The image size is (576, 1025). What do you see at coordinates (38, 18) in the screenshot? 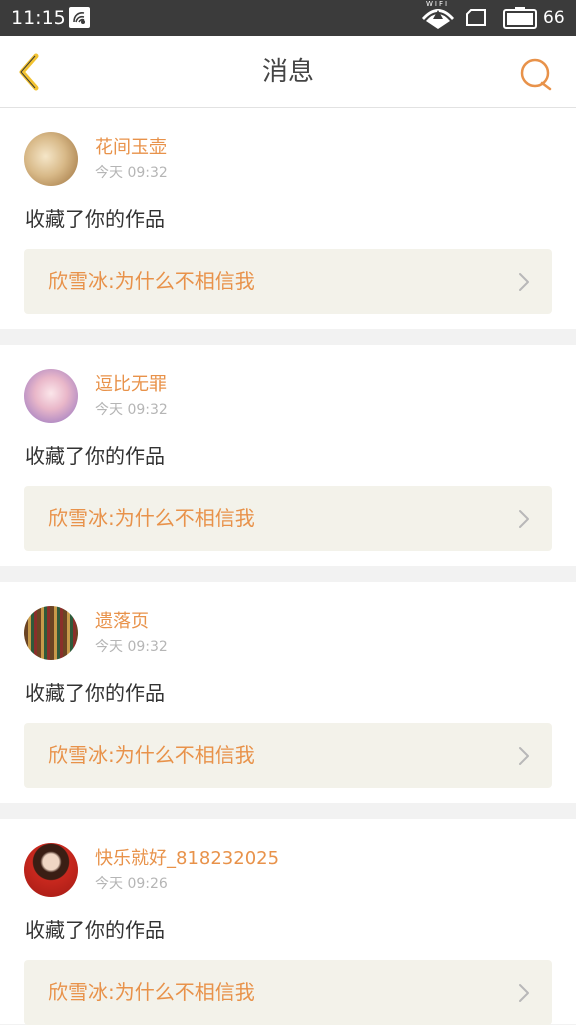
I see `status-time: 11:15` at bounding box center [38, 18].